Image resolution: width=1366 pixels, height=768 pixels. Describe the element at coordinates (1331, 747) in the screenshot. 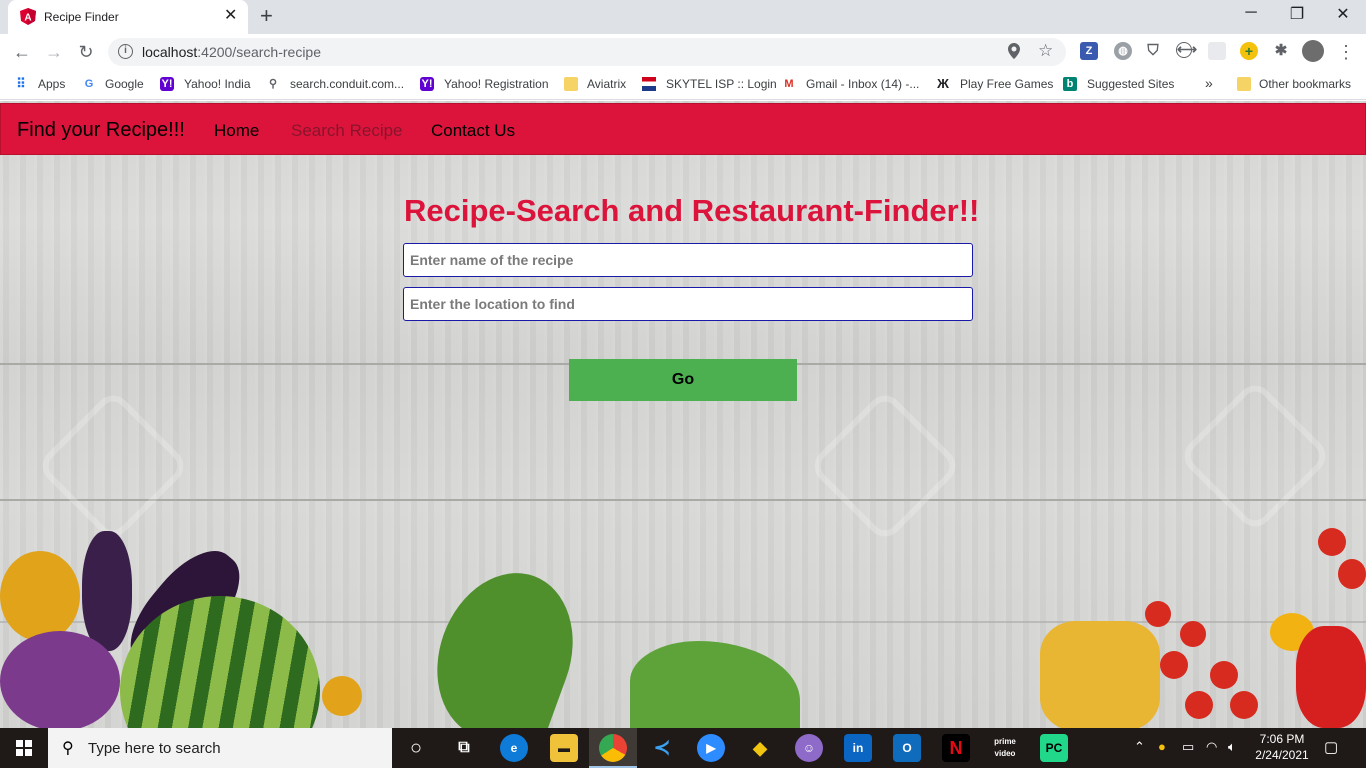

I see `notifications-icon: ▢` at that location.